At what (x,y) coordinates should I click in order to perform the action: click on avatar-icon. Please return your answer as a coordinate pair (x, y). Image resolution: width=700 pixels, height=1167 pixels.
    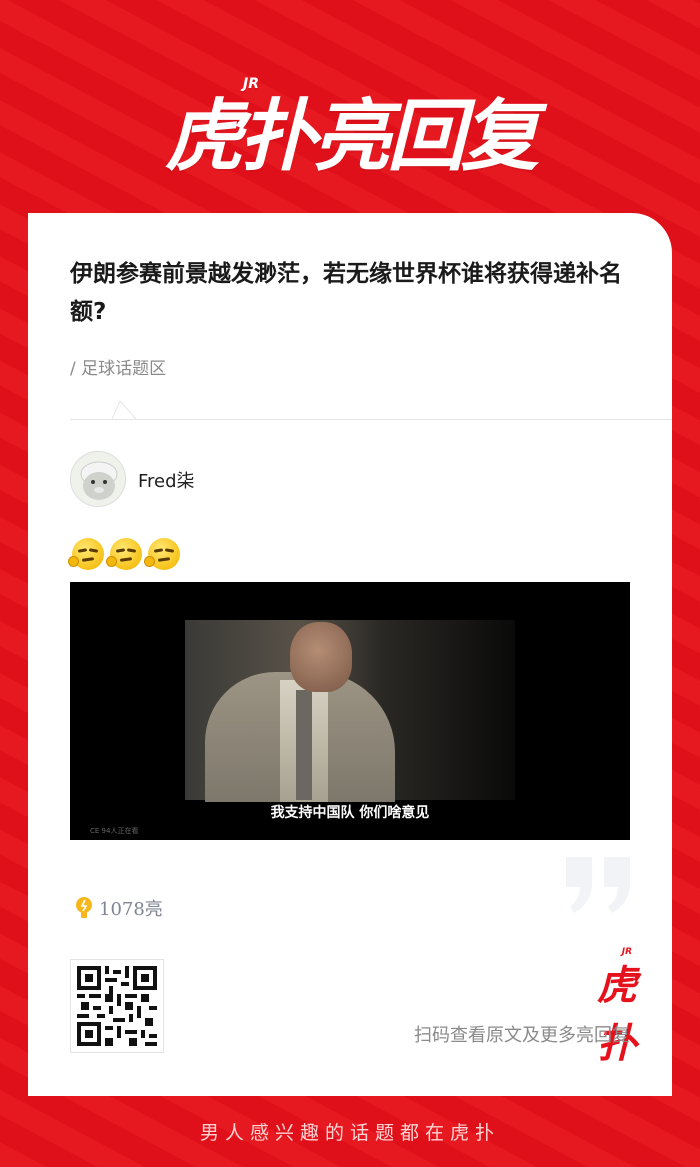
    Looking at the image, I should click on (98, 479).